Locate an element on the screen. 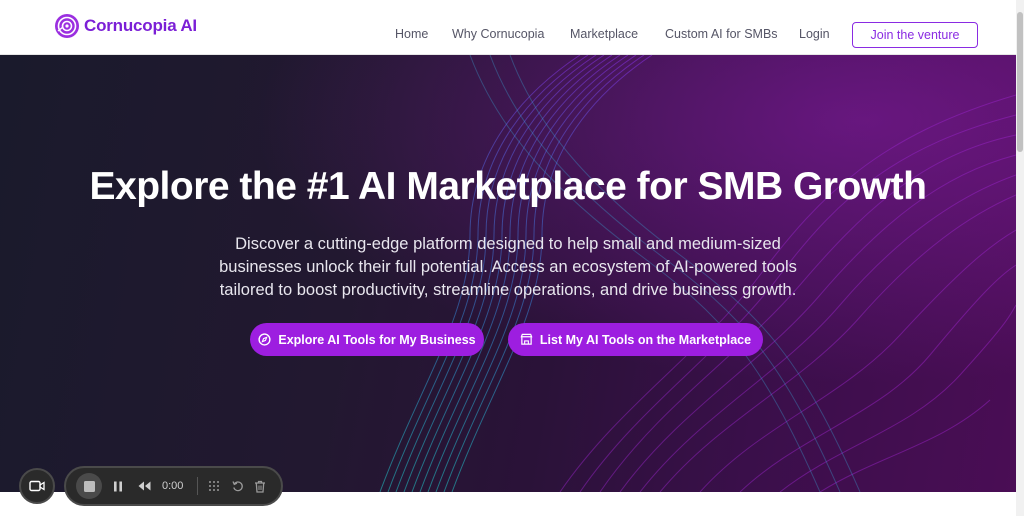 This screenshot has width=1024, height=516. recorder-stop-button is located at coordinates (89, 486).